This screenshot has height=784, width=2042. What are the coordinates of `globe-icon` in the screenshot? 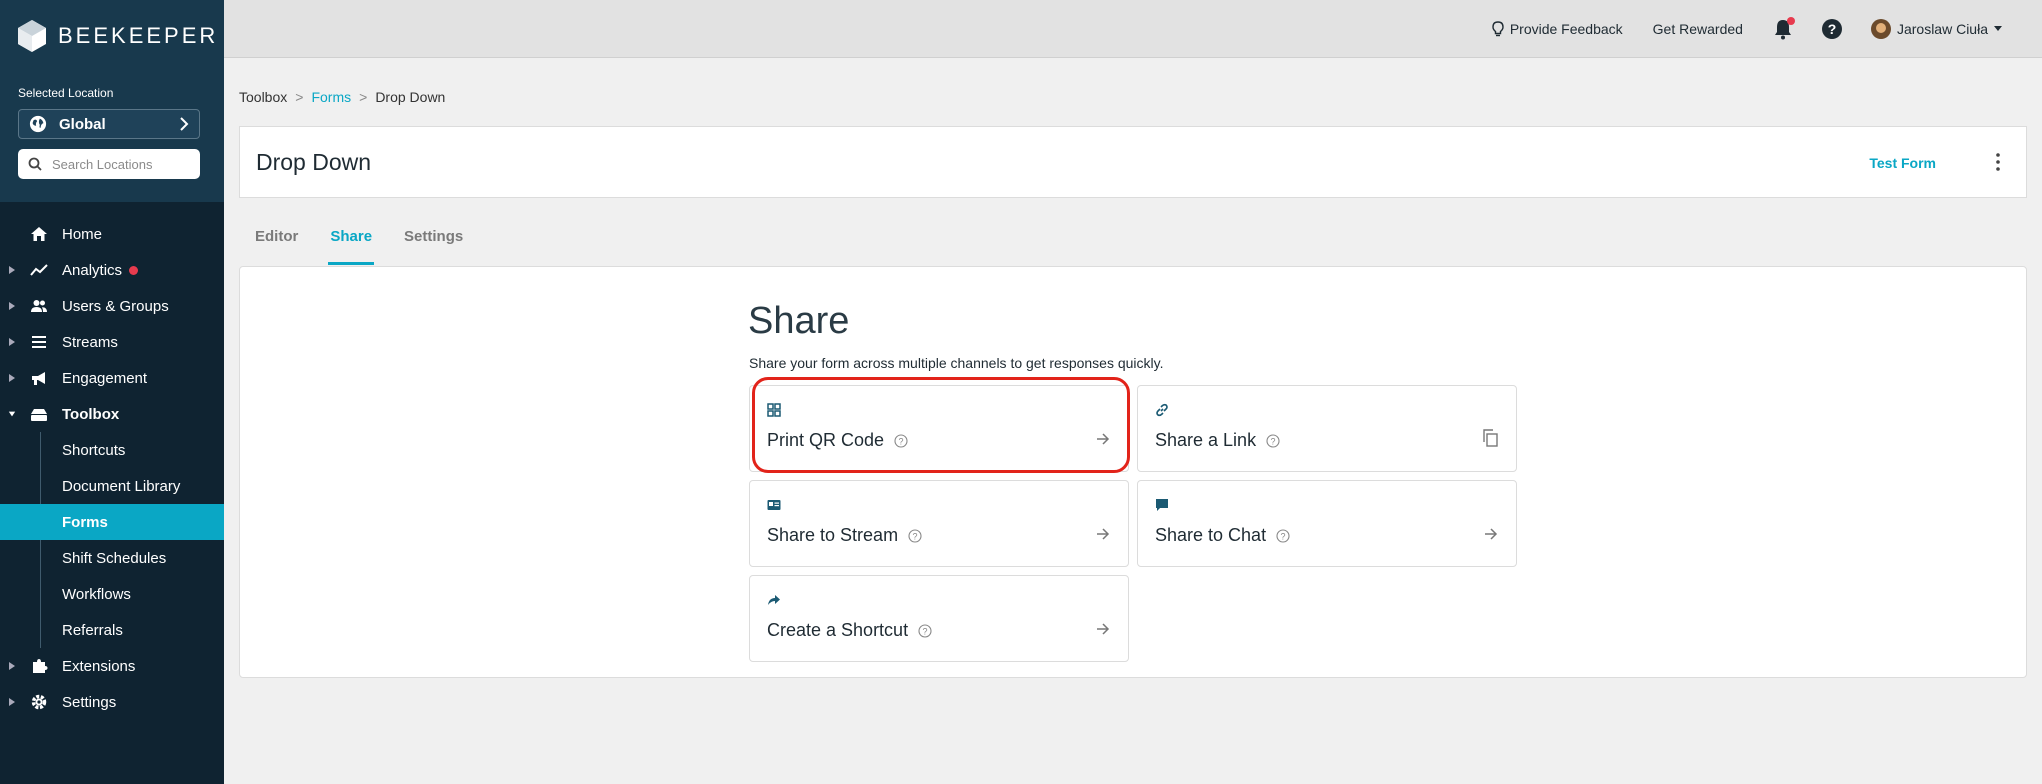 It's located at (38, 124).